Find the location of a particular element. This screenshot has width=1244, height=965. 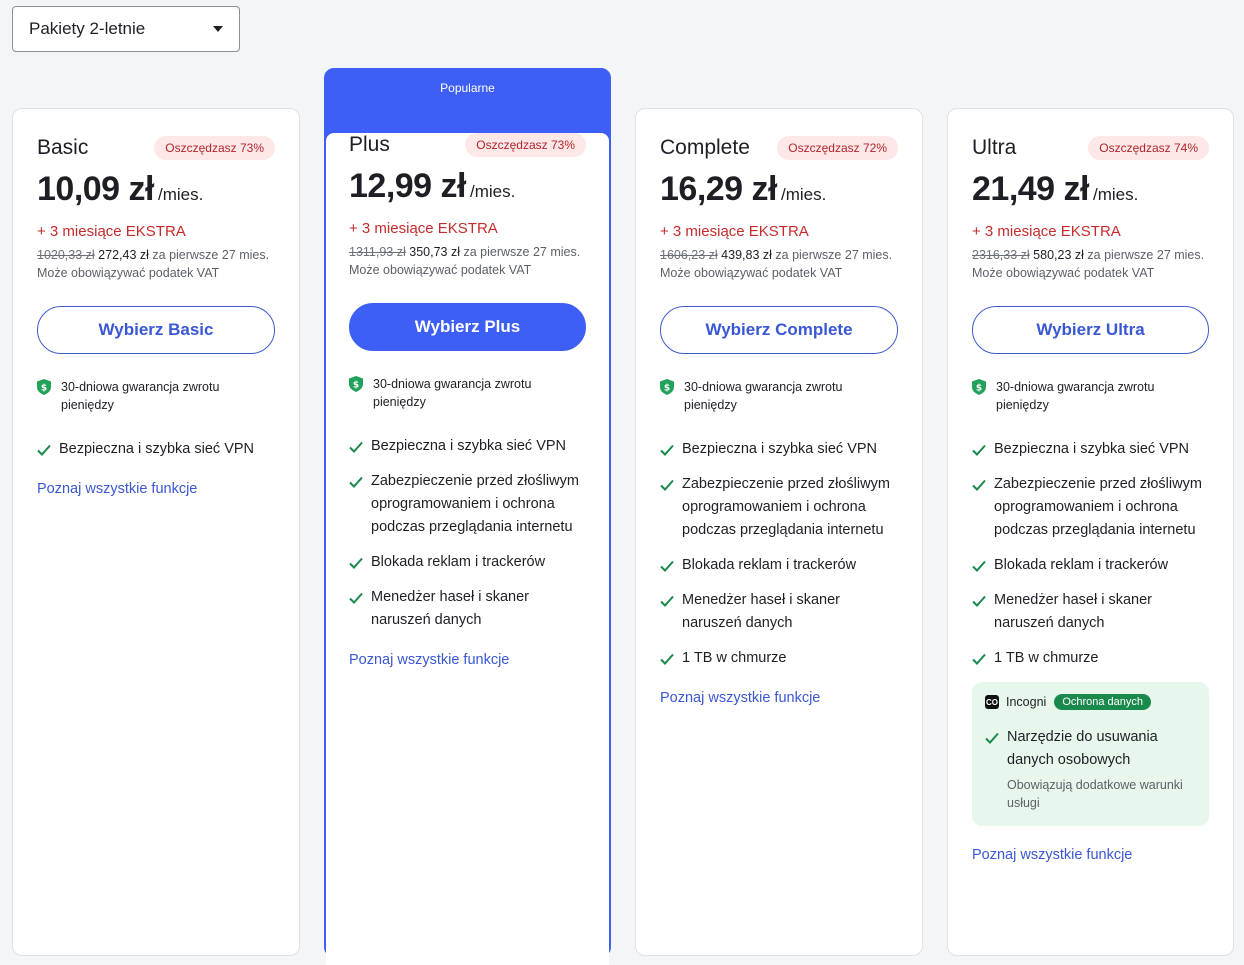

old-price: 2316,33 zł is located at coordinates (1001, 255).